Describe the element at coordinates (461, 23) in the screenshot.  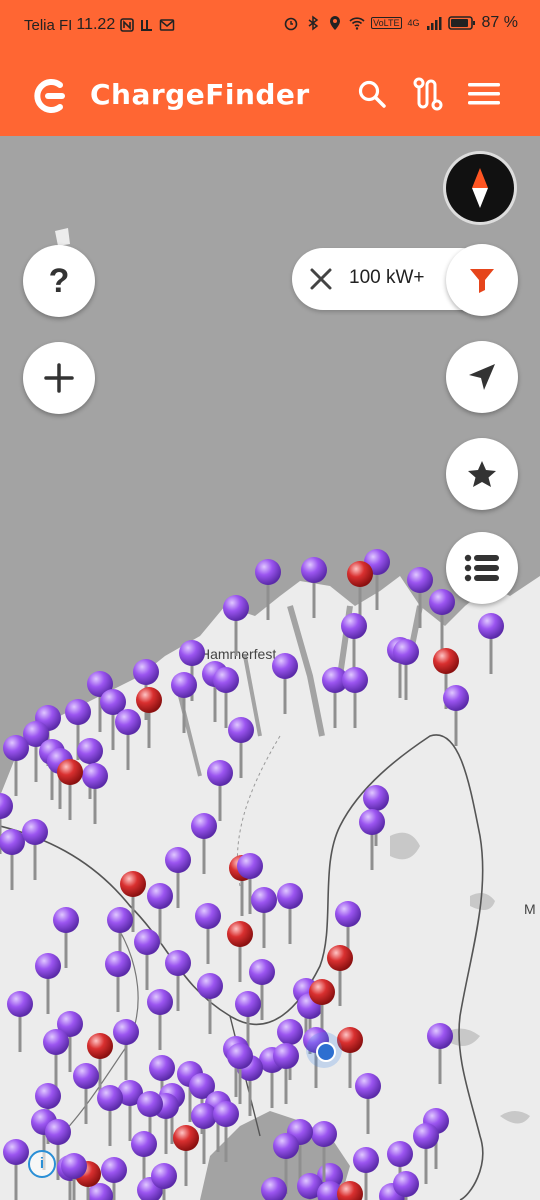
I see `battery-icon` at that location.